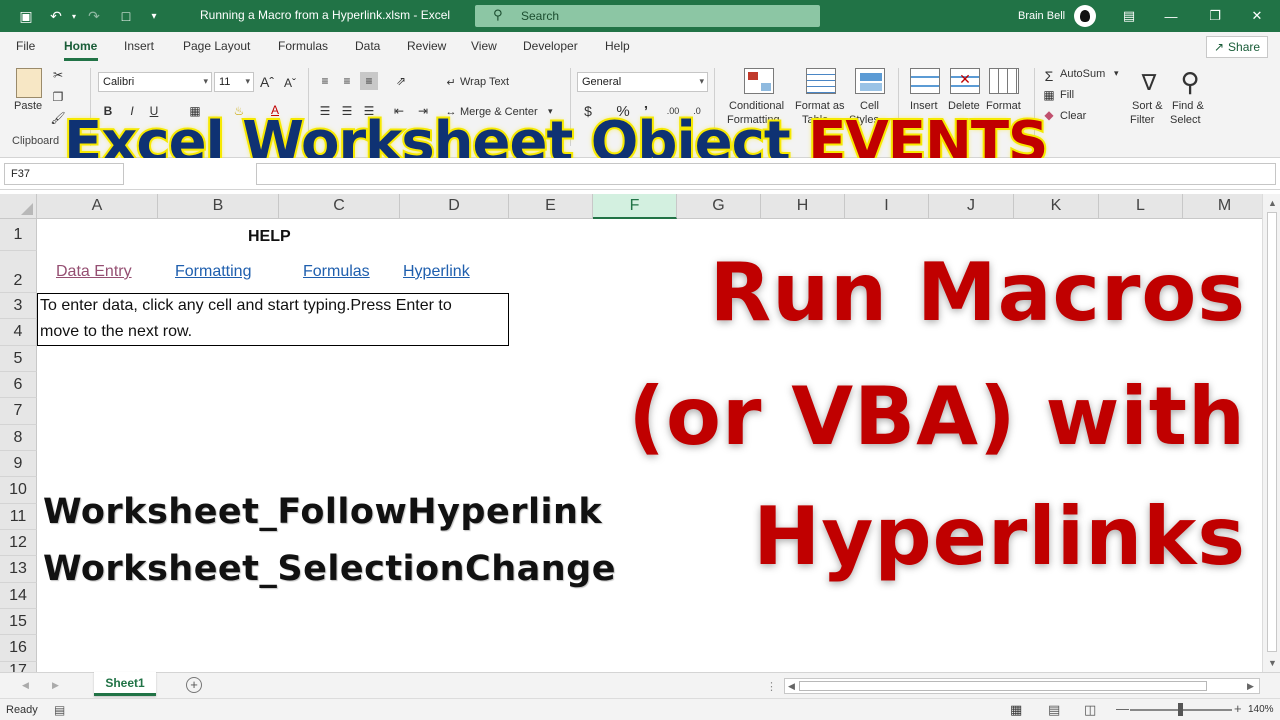 The height and width of the screenshot is (720, 1280). Describe the element at coordinates (887, 206) in the screenshot. I see `column-header-i: I` at that location.